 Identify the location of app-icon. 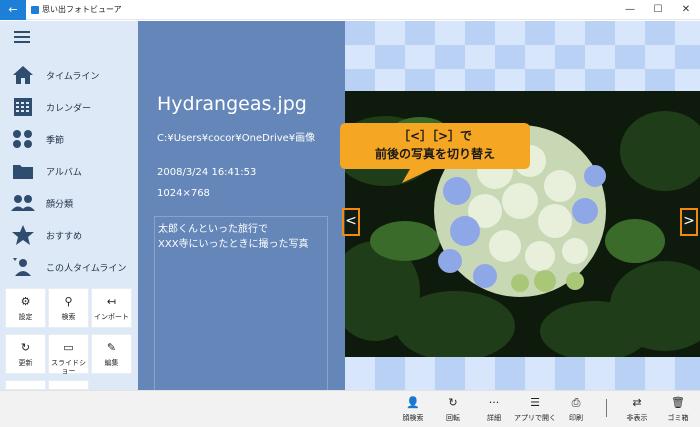
(35, 10).